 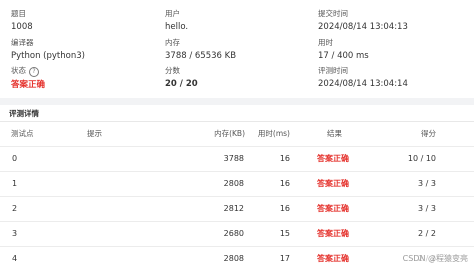 I want to click on time-value: 17 / 400 ms, so click(x=343, y=56).